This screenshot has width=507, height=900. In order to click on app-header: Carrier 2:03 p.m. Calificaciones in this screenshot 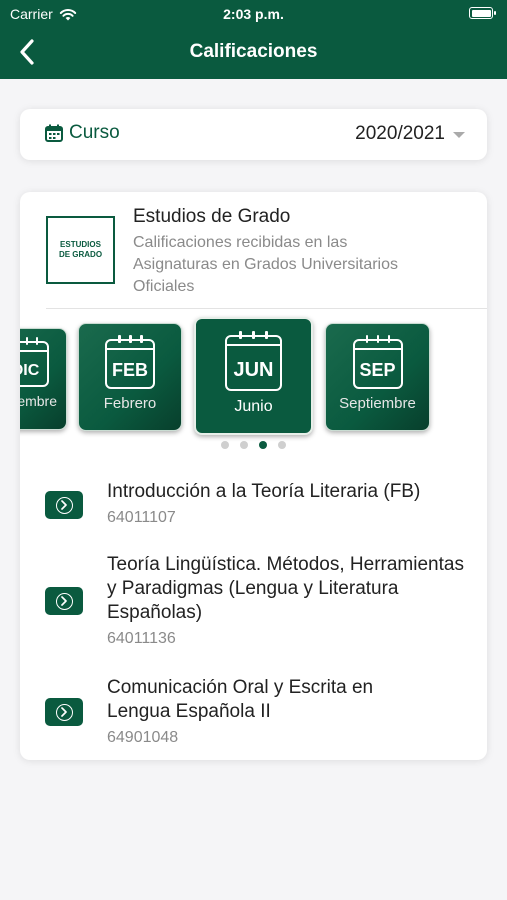, I will do `click(253, 39)`.